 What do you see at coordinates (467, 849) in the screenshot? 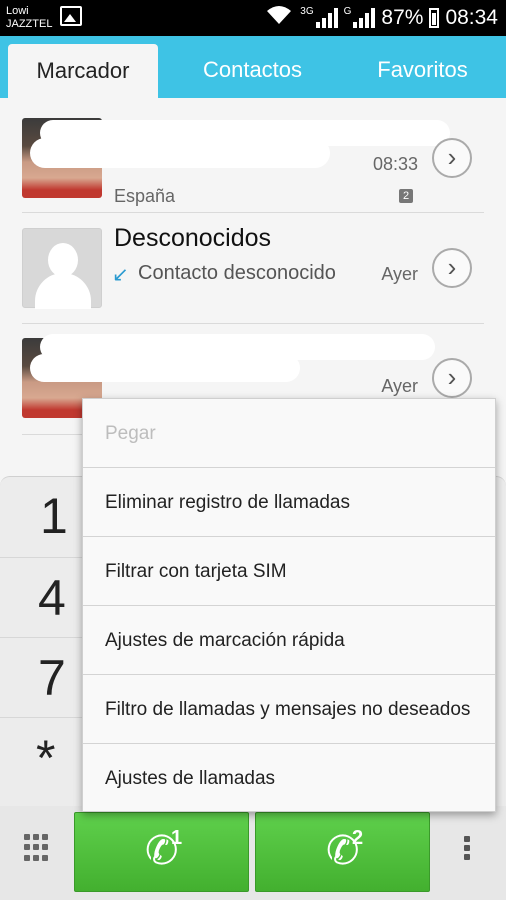
I see `overflow-menu-icon` at bounding box center [467, 849].